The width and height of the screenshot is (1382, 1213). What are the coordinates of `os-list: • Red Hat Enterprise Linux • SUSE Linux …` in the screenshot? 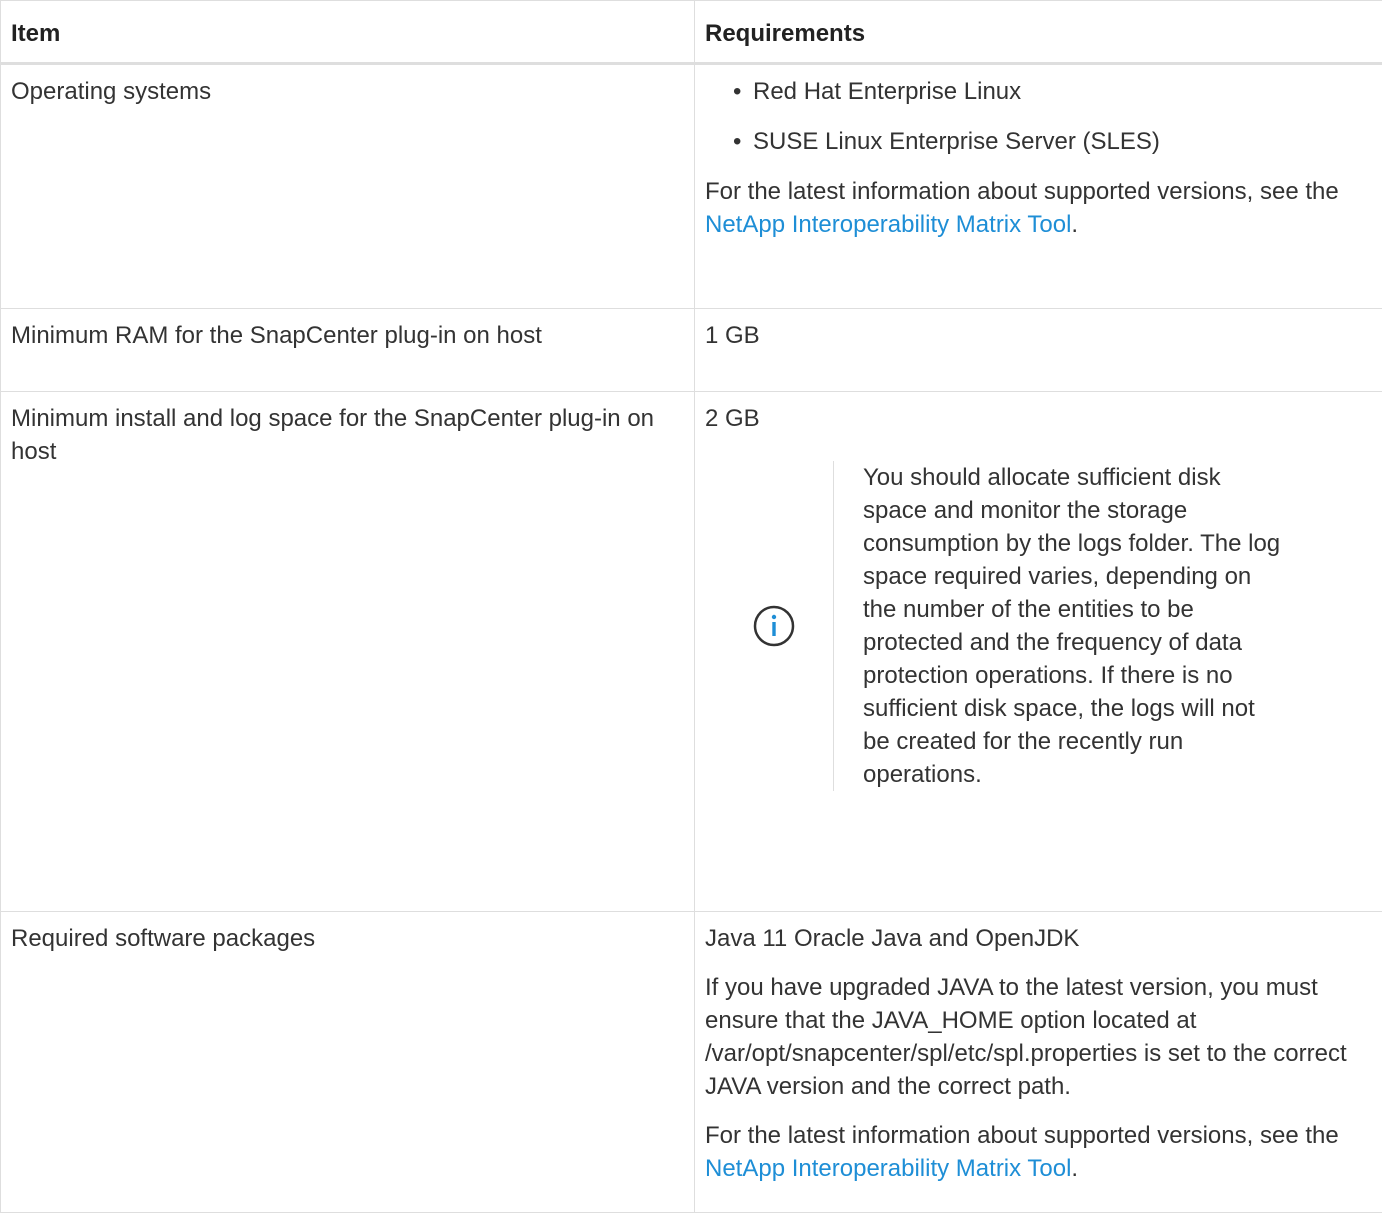 It's located at (1035, 116).